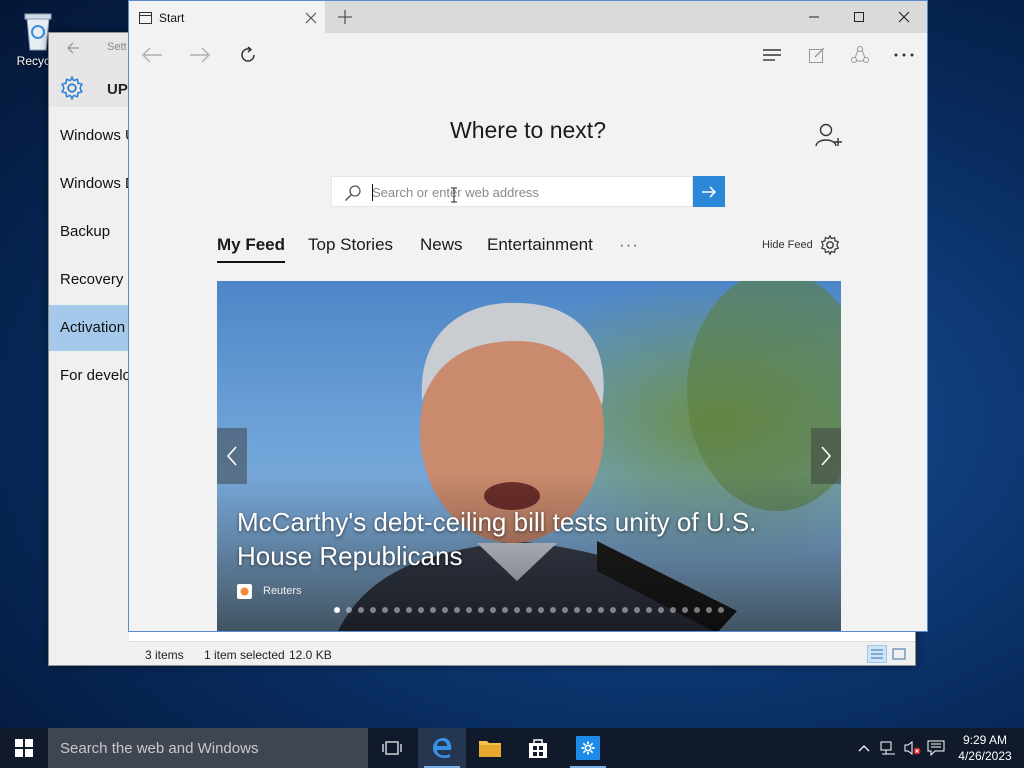 The image size is (1024, 768). I want to click on nav-item-windows-defender: Windows D, so click(89, 184).